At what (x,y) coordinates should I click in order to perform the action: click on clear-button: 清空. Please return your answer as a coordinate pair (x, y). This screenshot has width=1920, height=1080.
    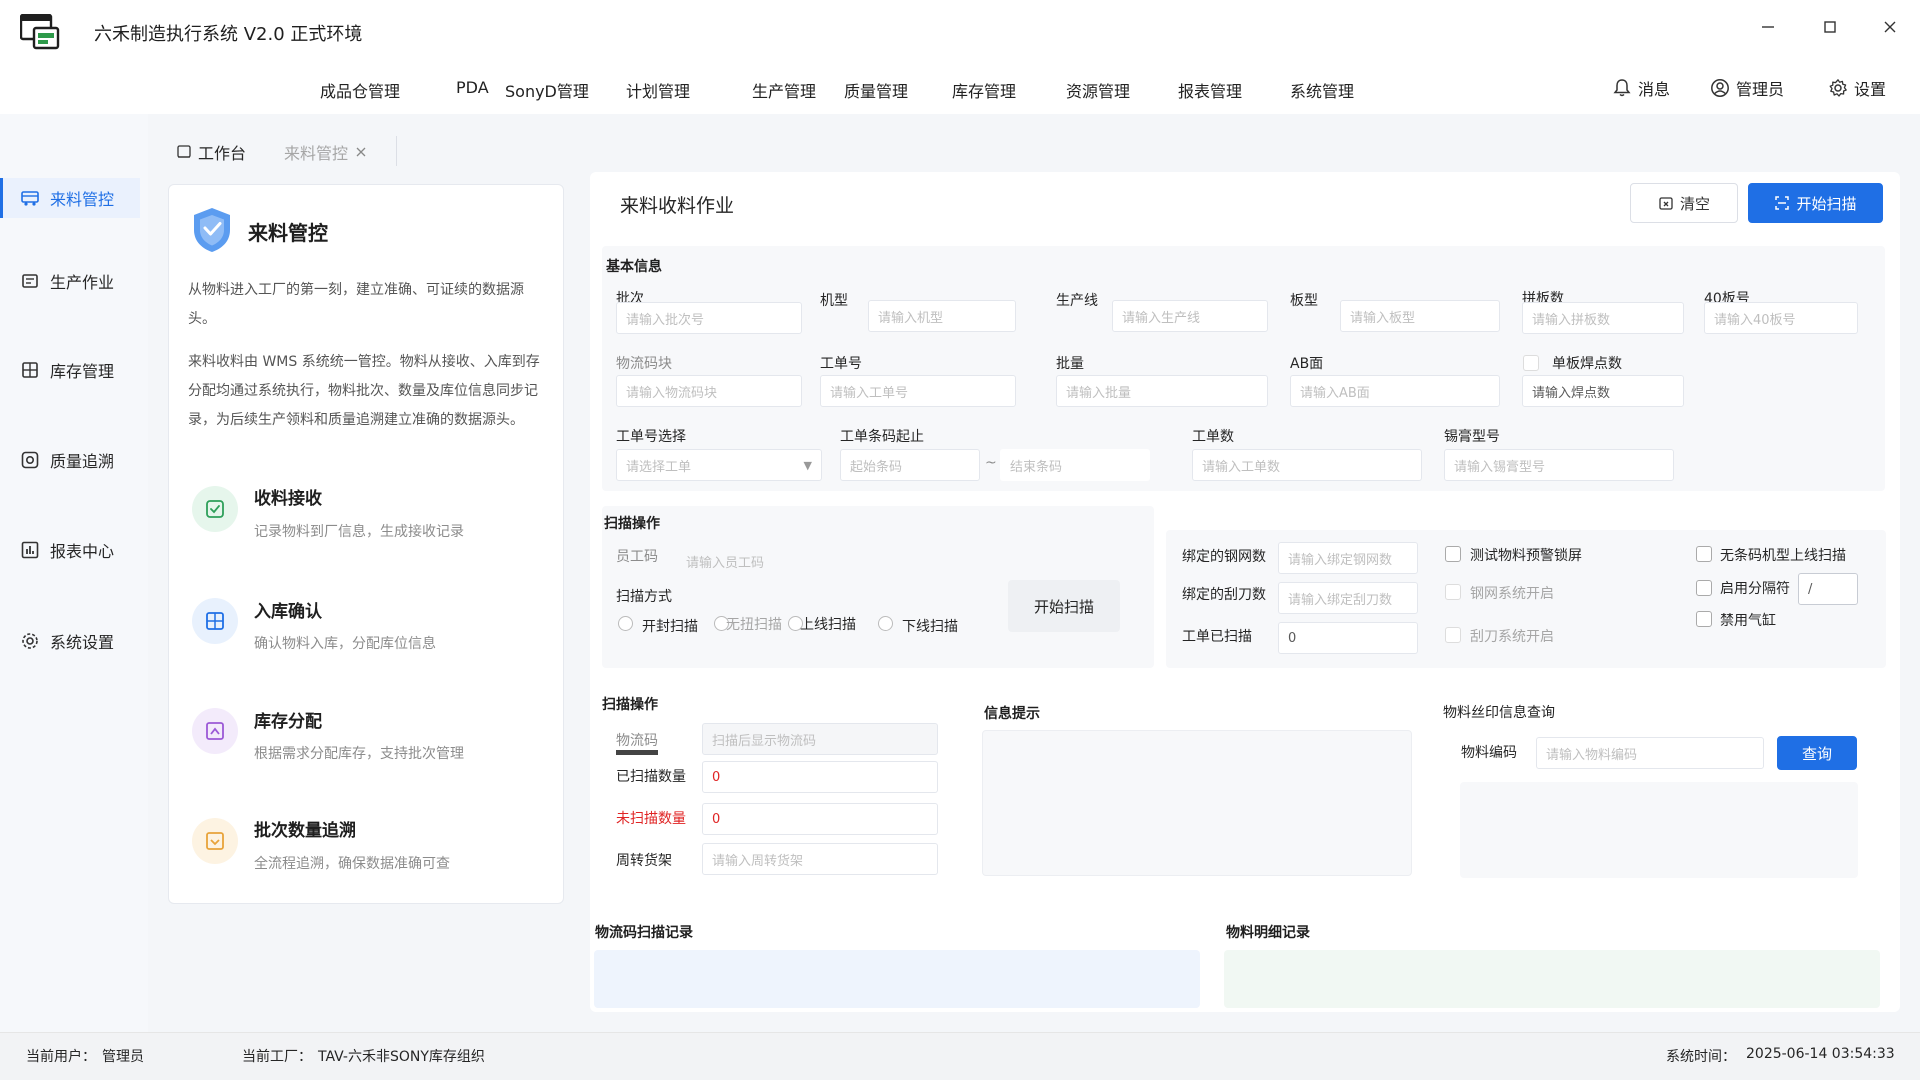
    Looking at the image, I should click on (1684, 203).